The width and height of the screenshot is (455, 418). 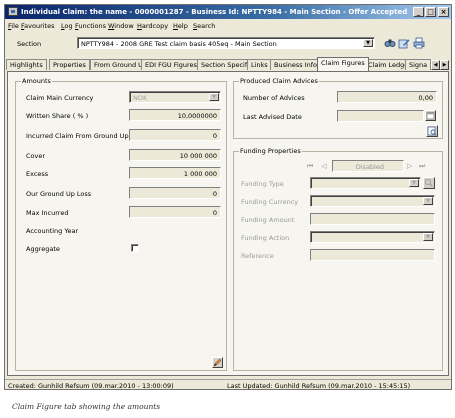 What do you see at coordinates (47, 213) in the screenshot?
I see `max-incurred-label: Max Incurred` at bounding box center [47, 213].